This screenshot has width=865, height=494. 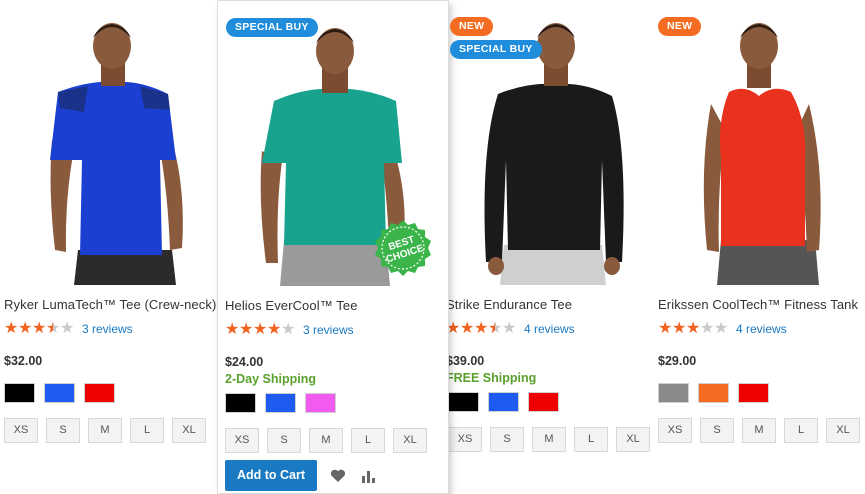 I want to click on best-choice-seal: BEST CHOICE, so click(x=403, y=250).